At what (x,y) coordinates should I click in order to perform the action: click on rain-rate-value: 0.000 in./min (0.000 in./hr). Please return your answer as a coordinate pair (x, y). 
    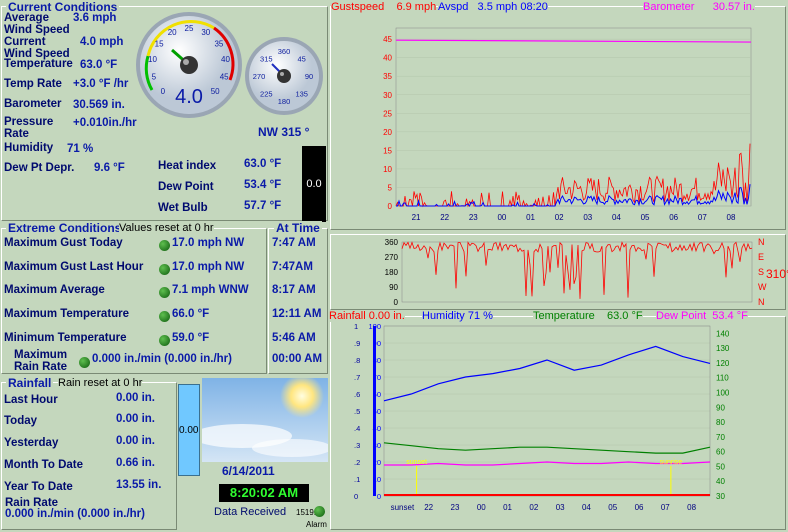
    Looking at the image, I should click on (75, 514).